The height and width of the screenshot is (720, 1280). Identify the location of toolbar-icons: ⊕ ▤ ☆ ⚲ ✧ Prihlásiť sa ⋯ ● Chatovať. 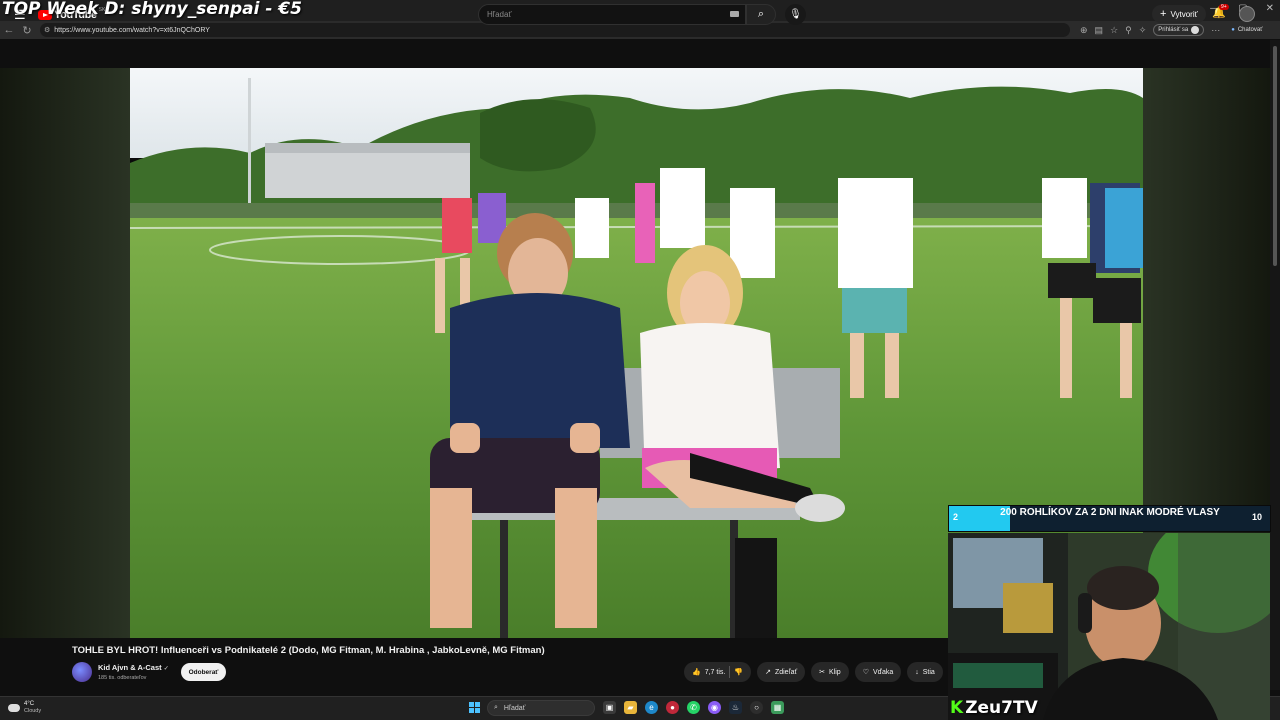
(1173, 30).